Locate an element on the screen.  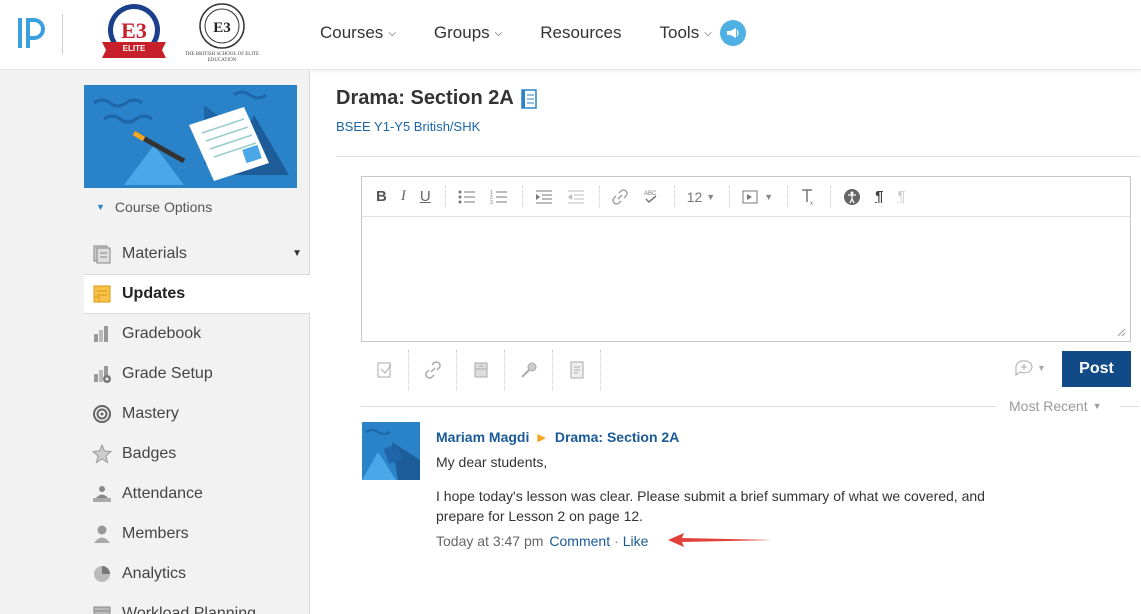
sidebar-item-mastery: Mastery is located at coordinates (197, 414).